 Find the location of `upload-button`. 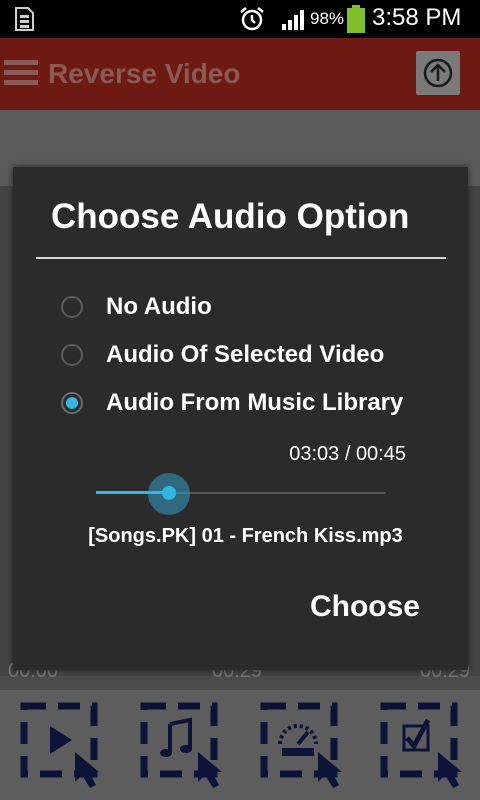

upload-button is located at coordinates (438, 73).